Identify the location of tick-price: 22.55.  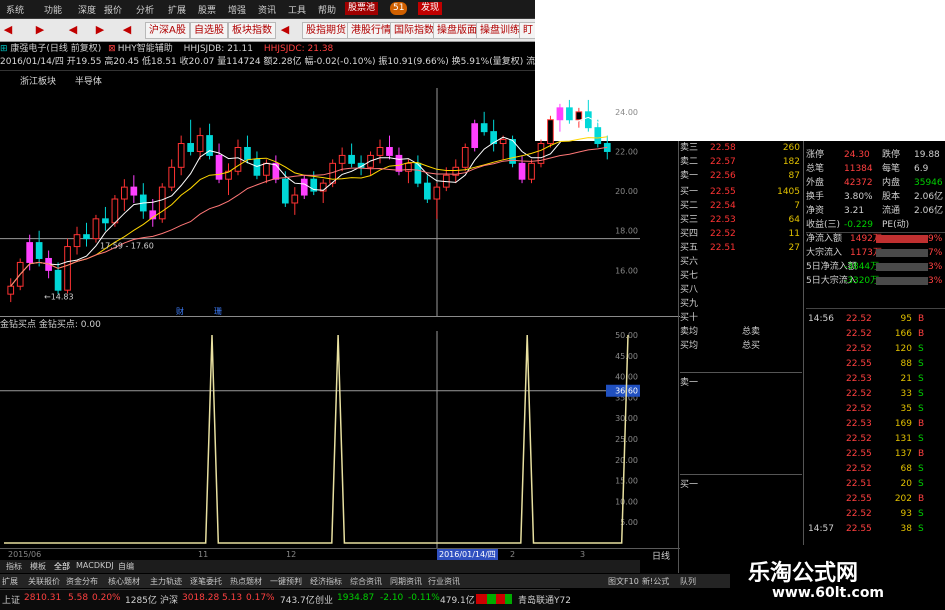
(859, 364).